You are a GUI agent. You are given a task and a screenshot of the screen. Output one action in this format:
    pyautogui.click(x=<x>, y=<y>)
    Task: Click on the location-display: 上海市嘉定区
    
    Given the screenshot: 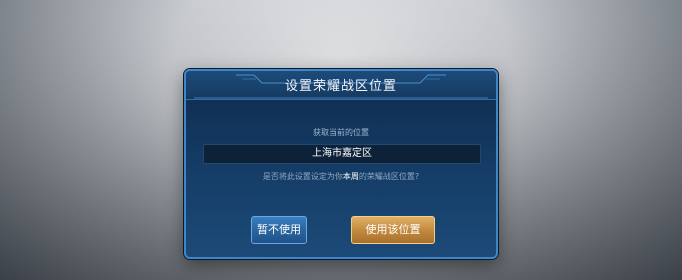 What is the action you would take?
    pyautogui.click(x=342, y=154)
    